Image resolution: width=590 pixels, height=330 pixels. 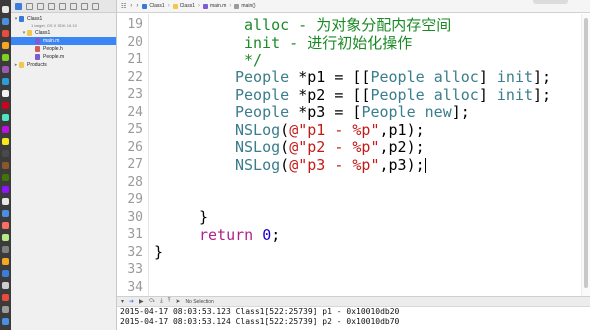 I want to click on code-token: NSLog, so click(x=258, y=147).